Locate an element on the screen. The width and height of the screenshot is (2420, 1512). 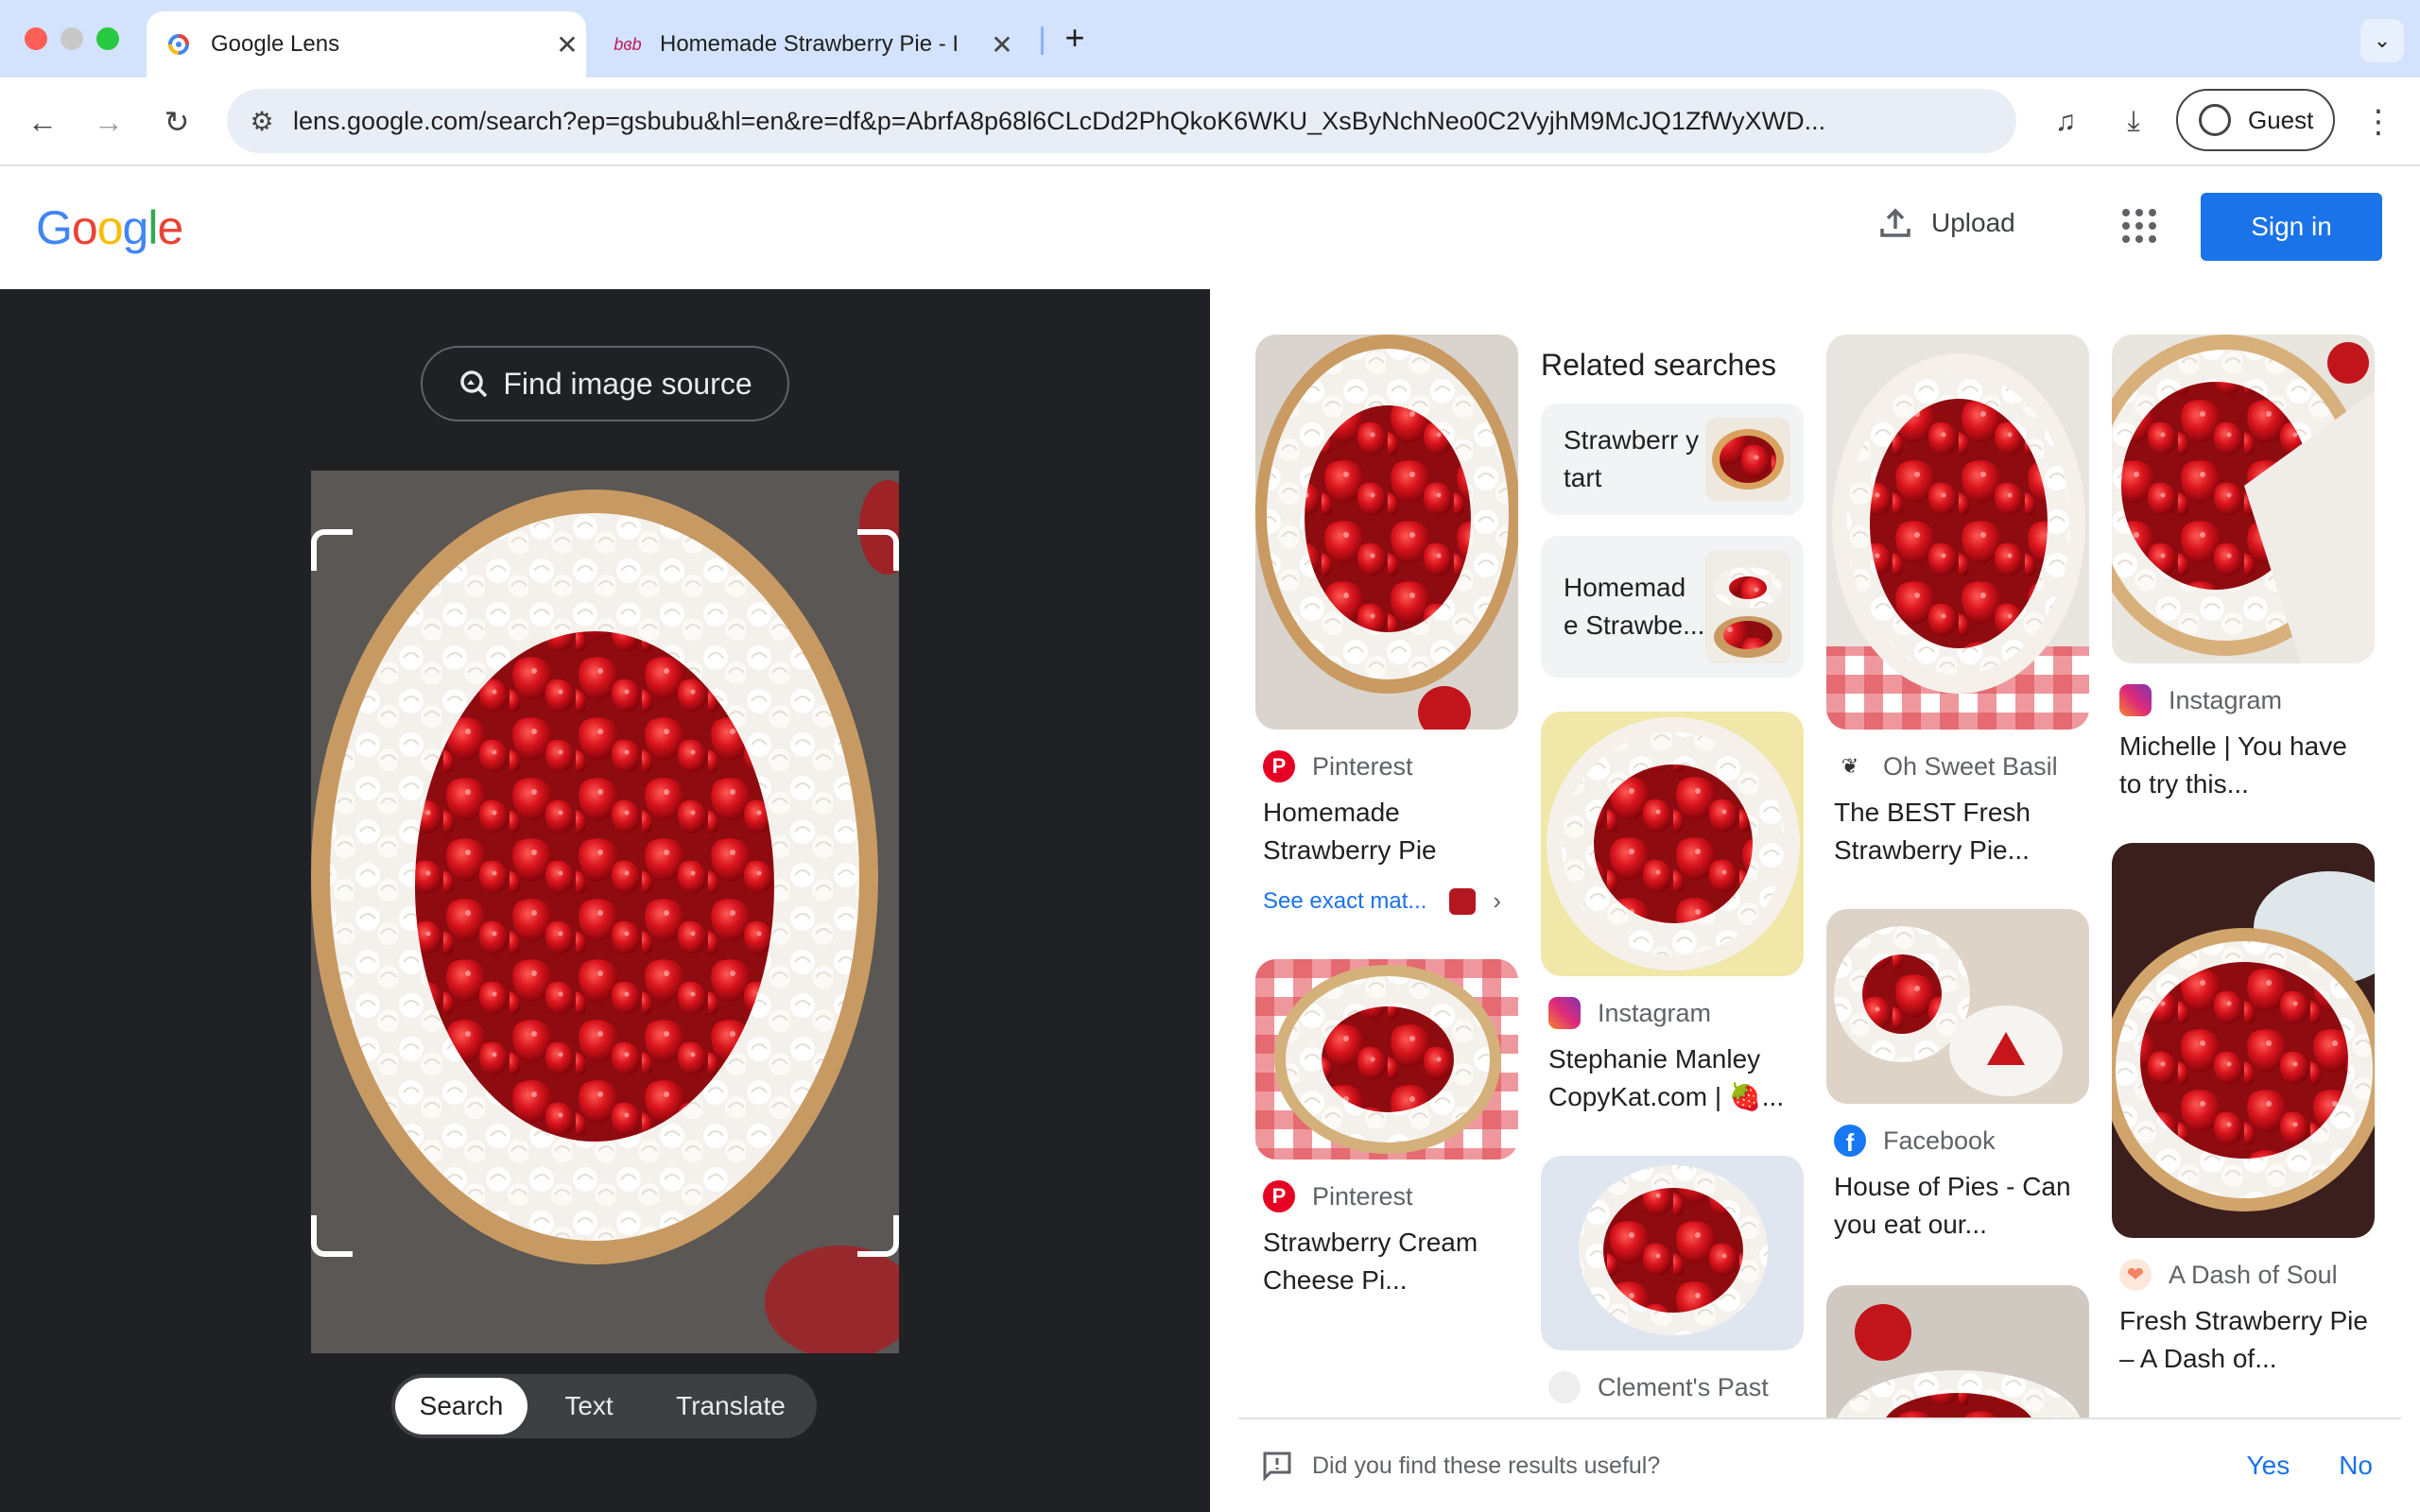
upload-button: Upload is located at coordinates (1945, 223).